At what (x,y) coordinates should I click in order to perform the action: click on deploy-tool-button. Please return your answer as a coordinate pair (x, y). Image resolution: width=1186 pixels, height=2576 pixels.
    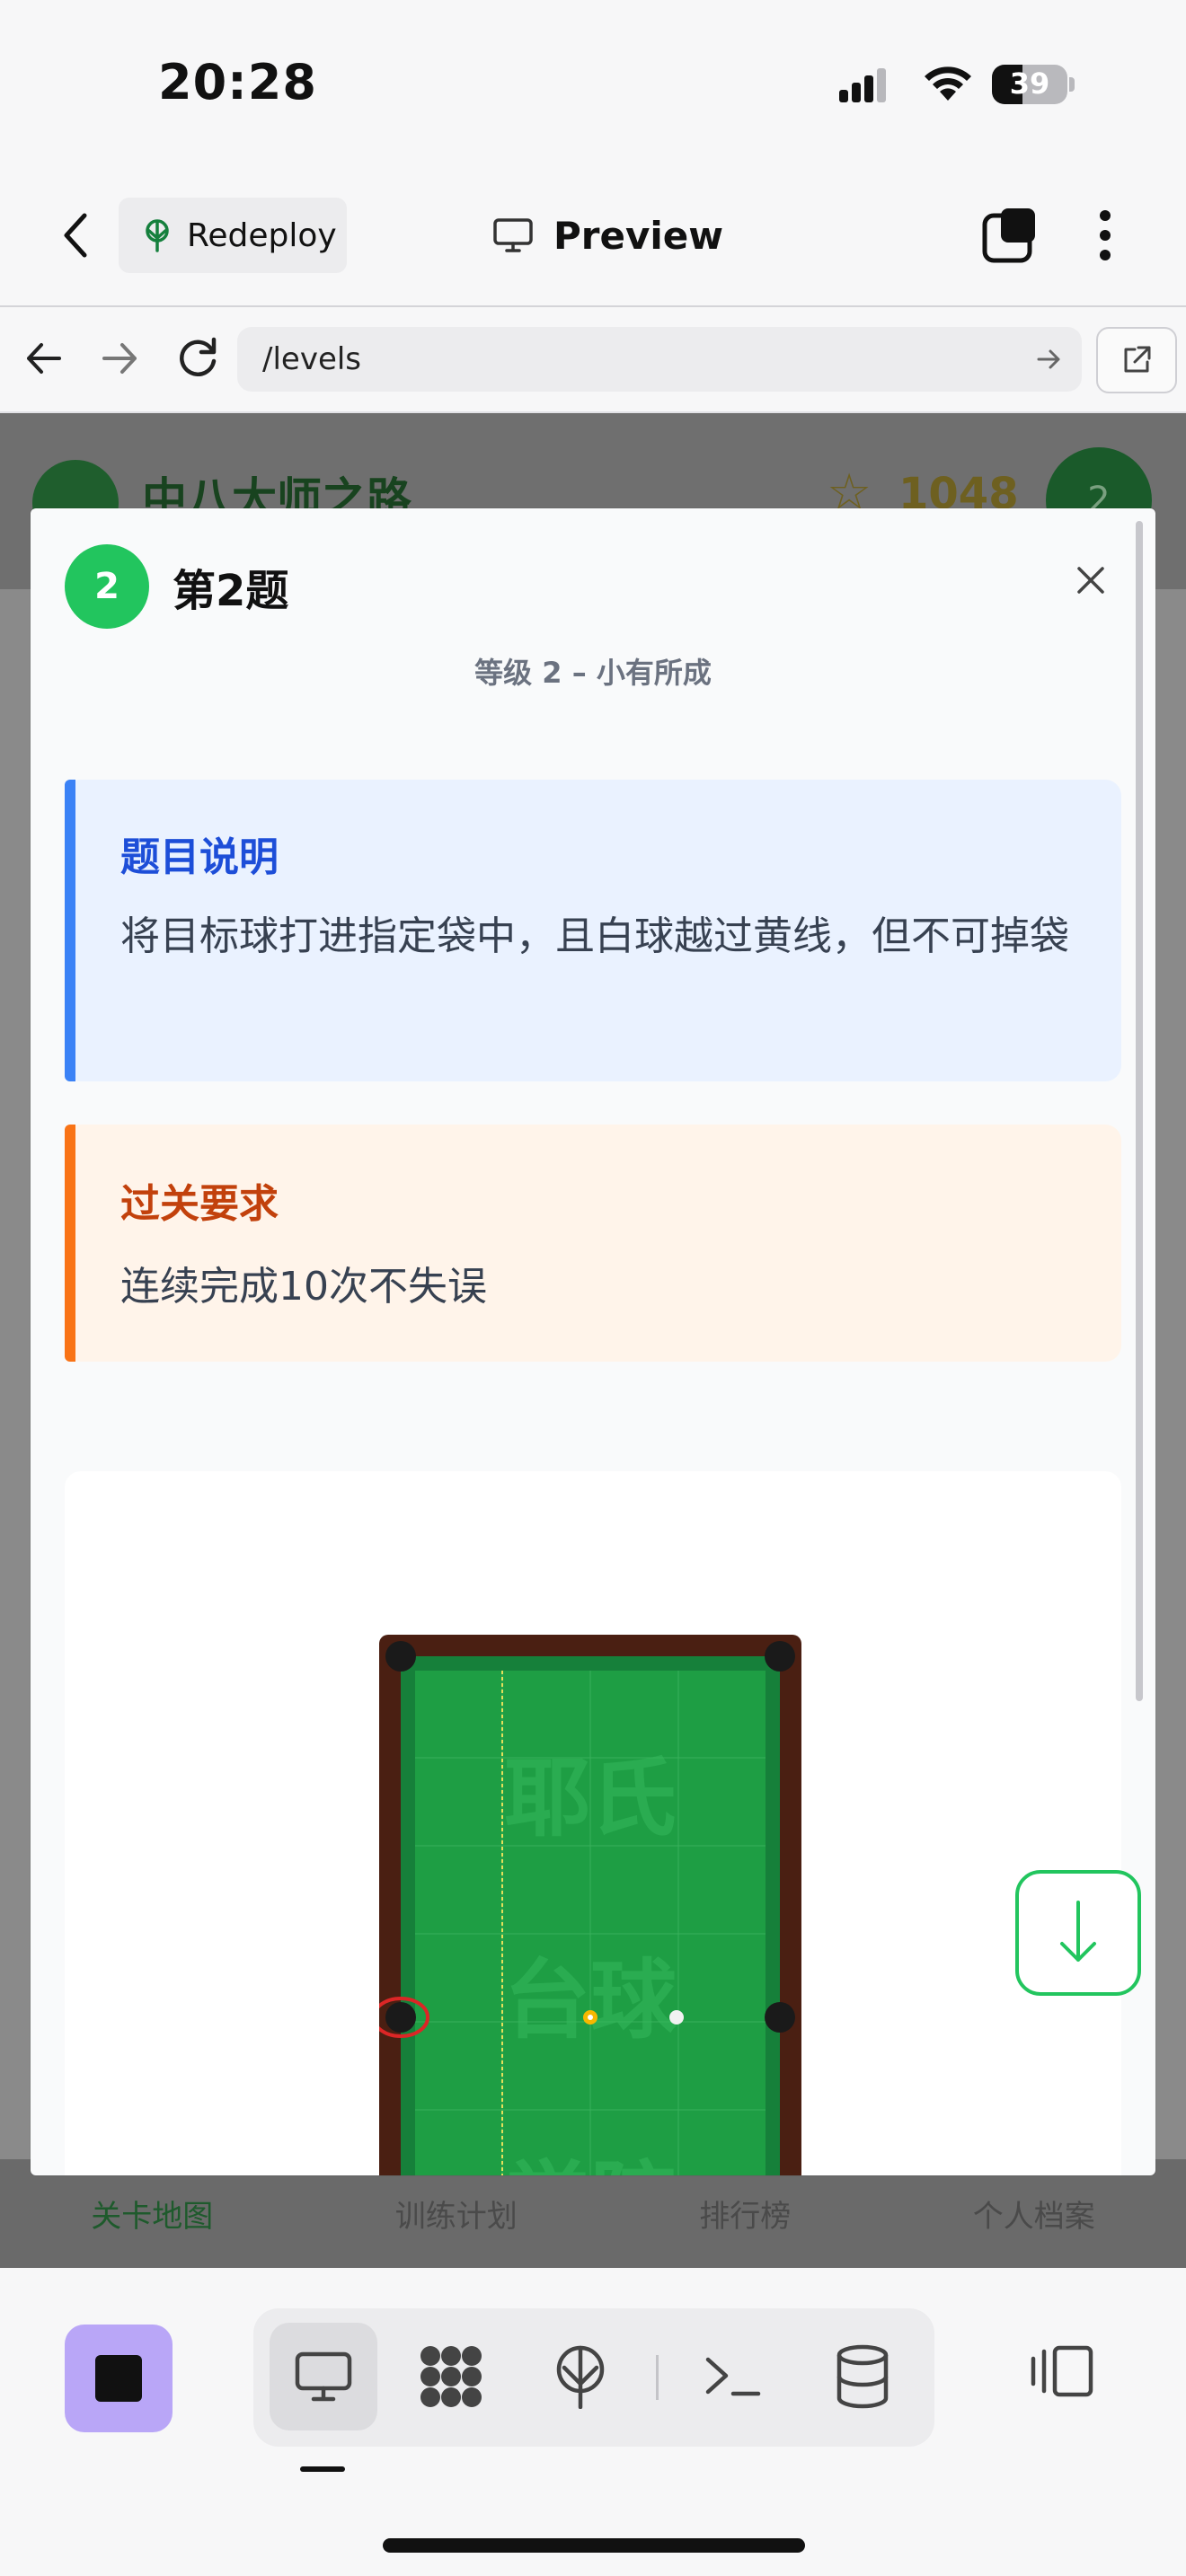
    Looking at the image, I should click on (580, 2376).